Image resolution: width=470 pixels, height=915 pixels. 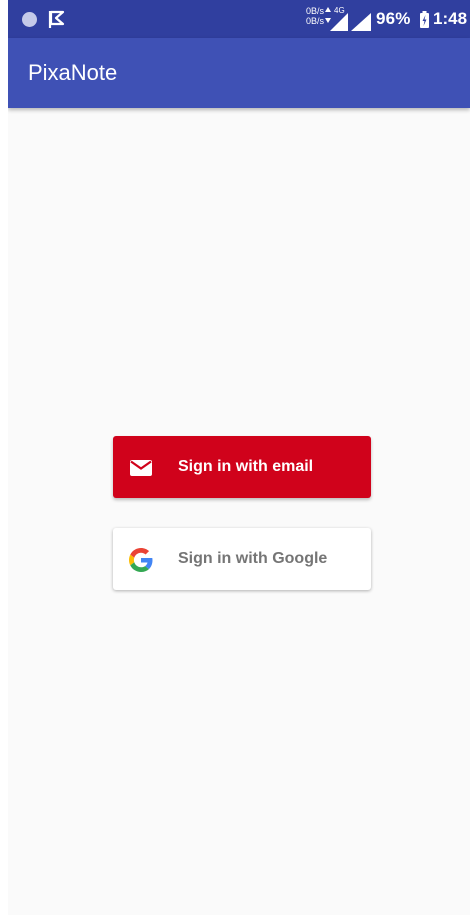 I want to click on notification-dot-icon, so click(x=29, y=19).